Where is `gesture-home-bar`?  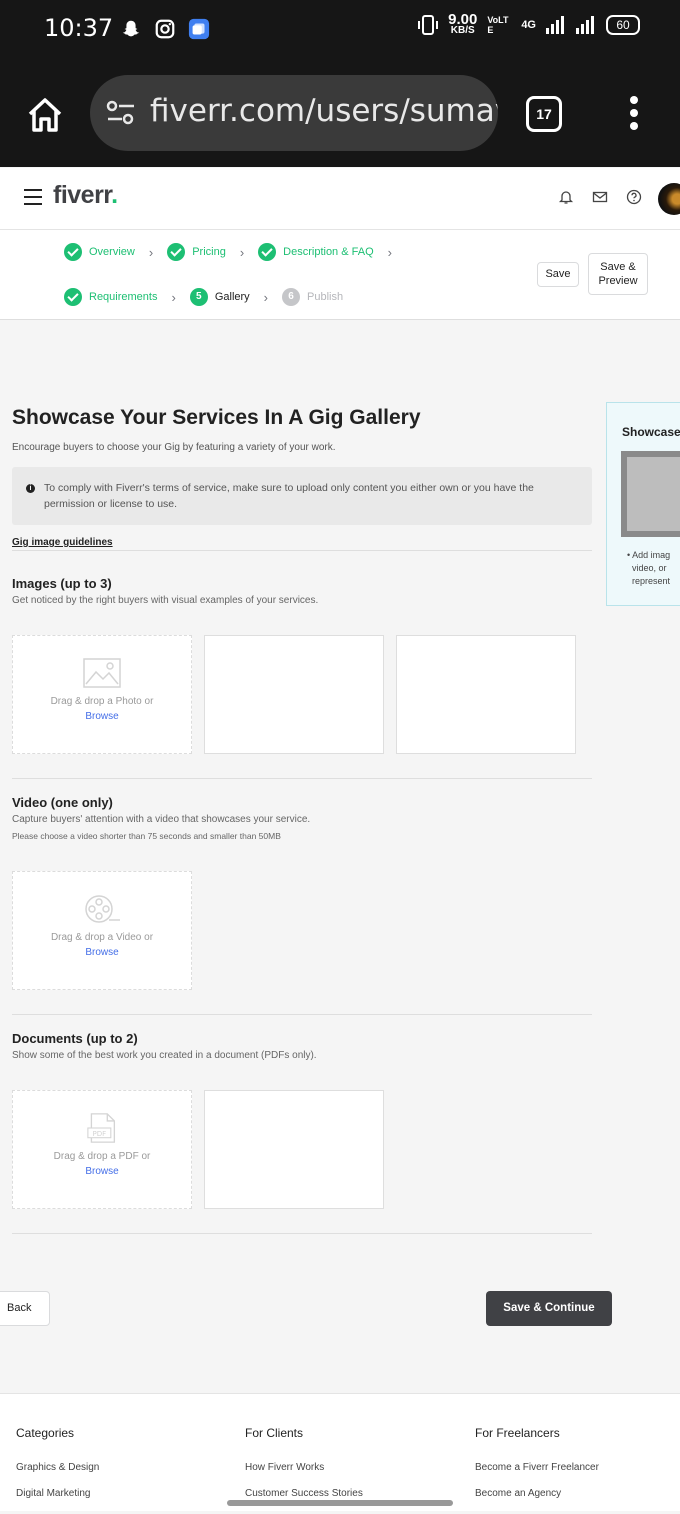 gesture-home-bar is located at coordinates (340, 1503).